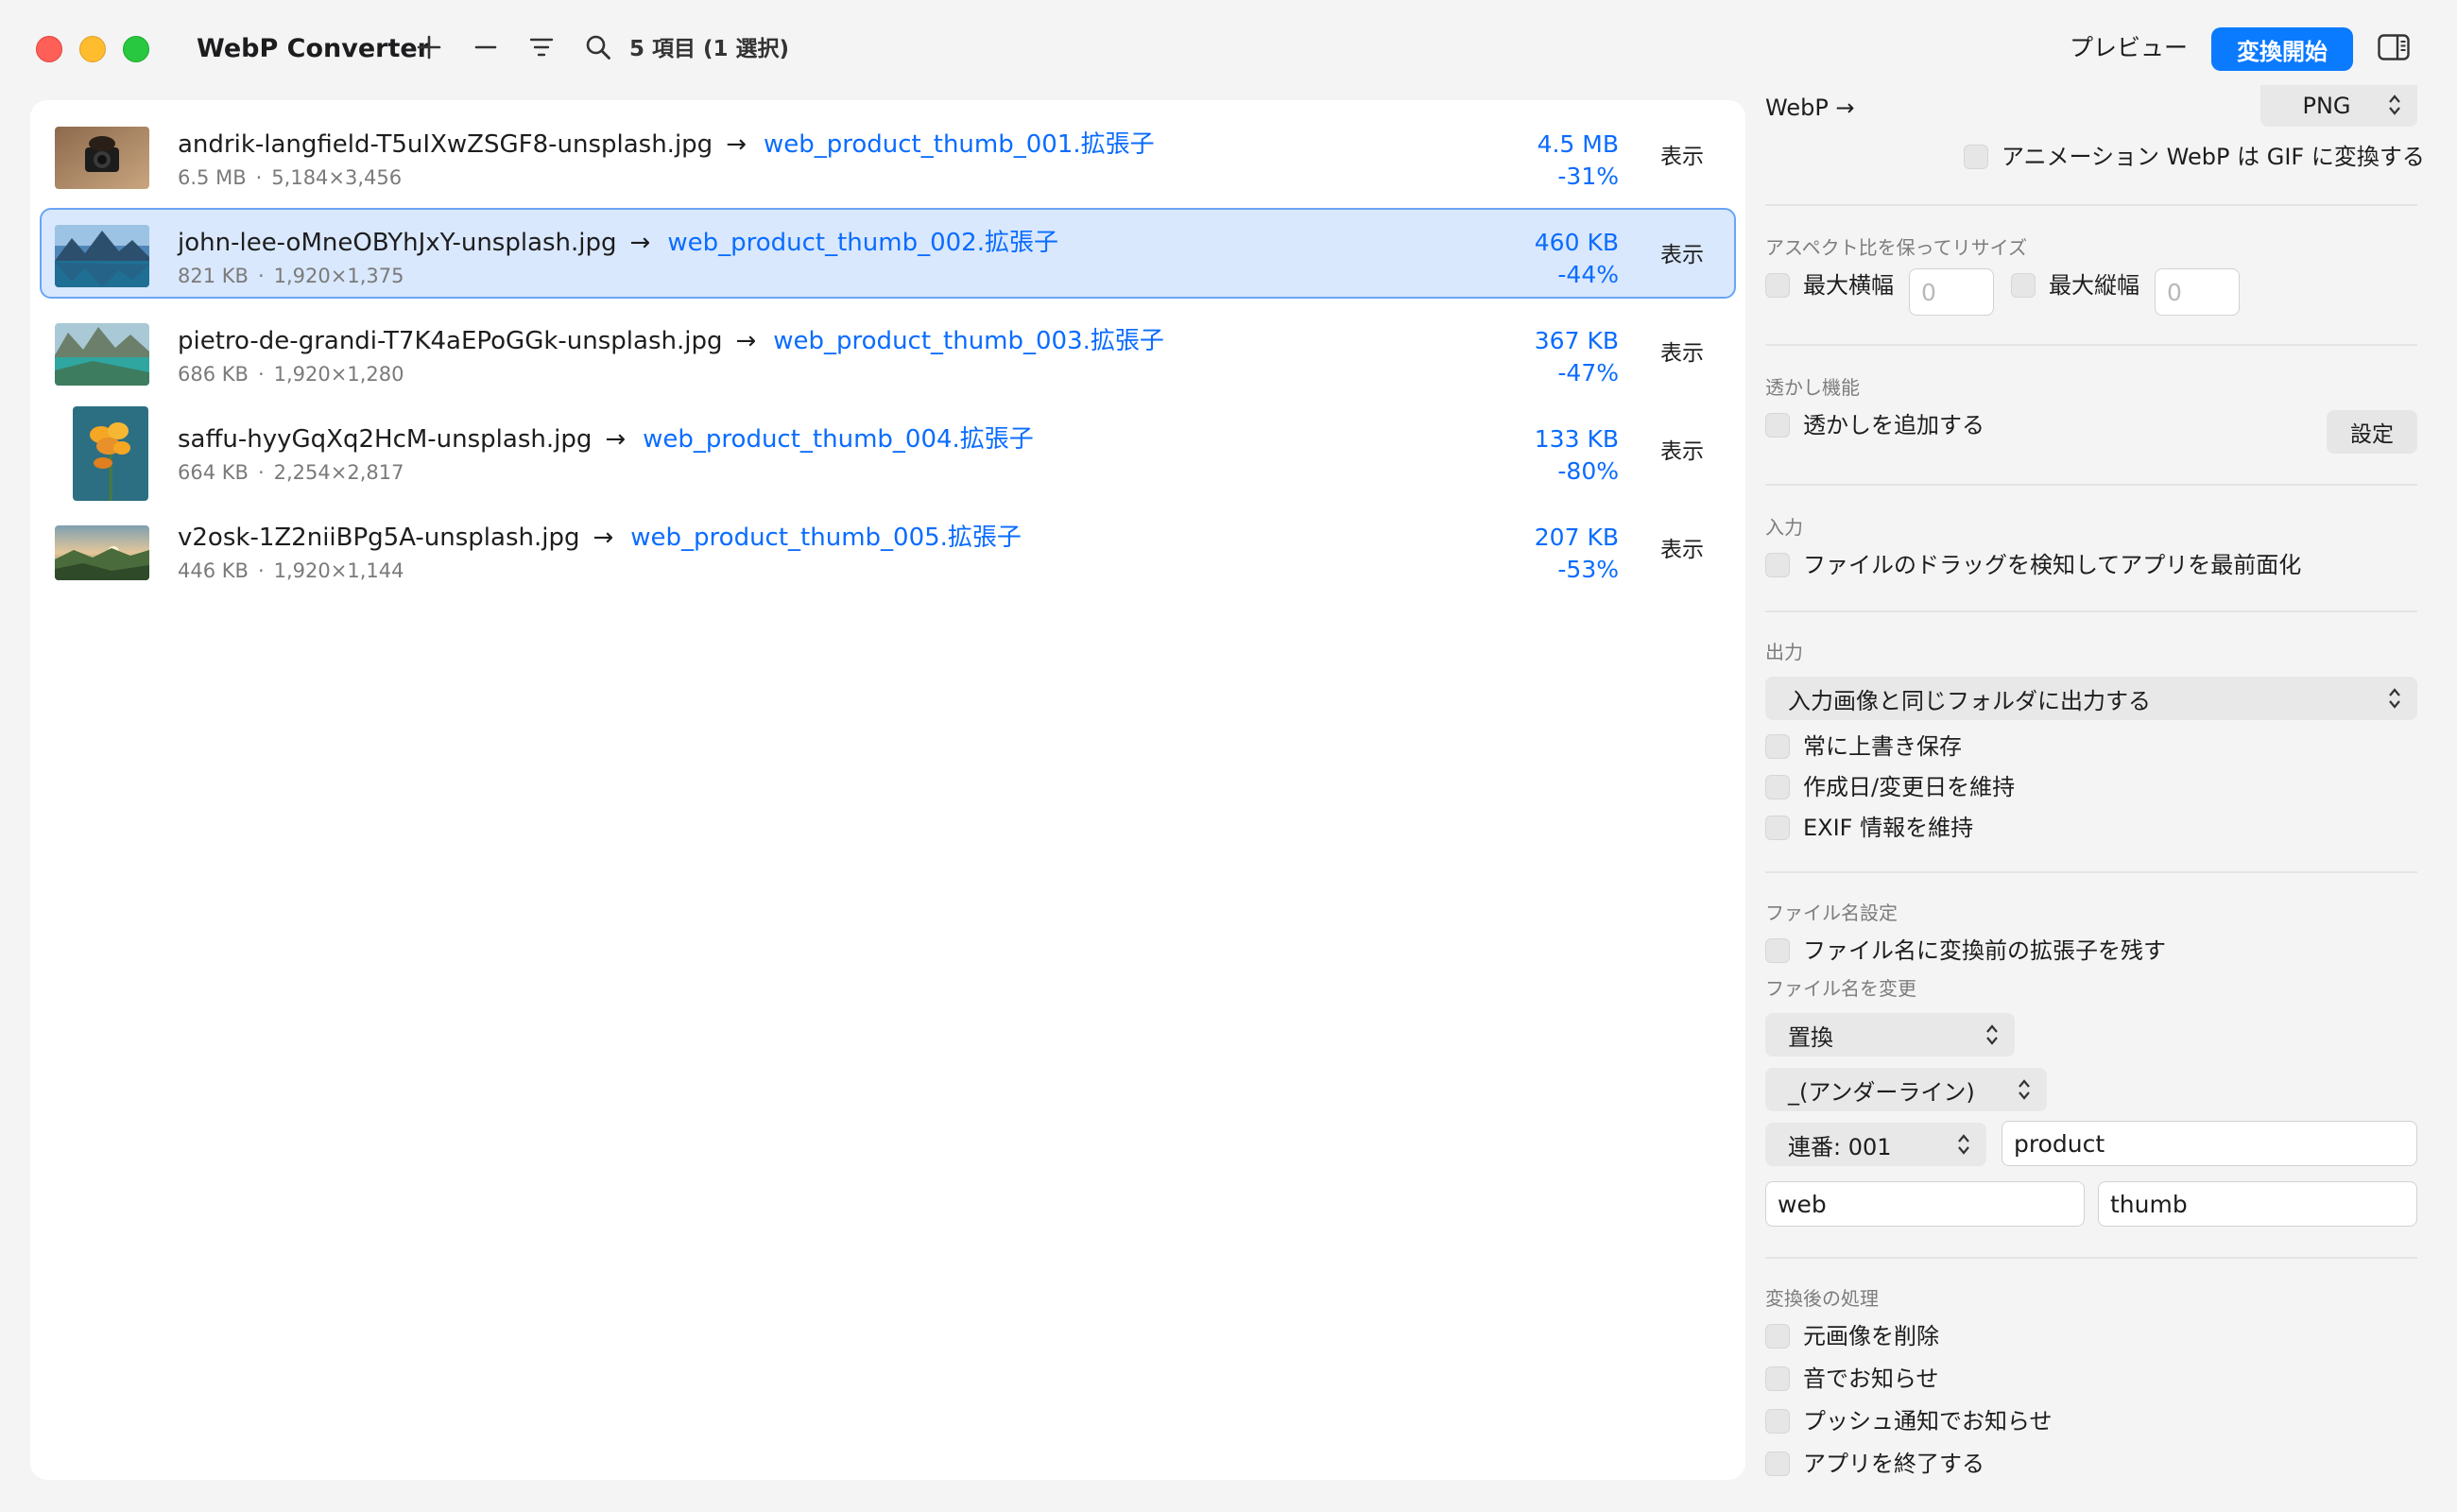  What do you see at coordinates (2257, 1204) in the screenshot?
I see `filename-part-field: thumb` at bounding box center [2257, 1204].